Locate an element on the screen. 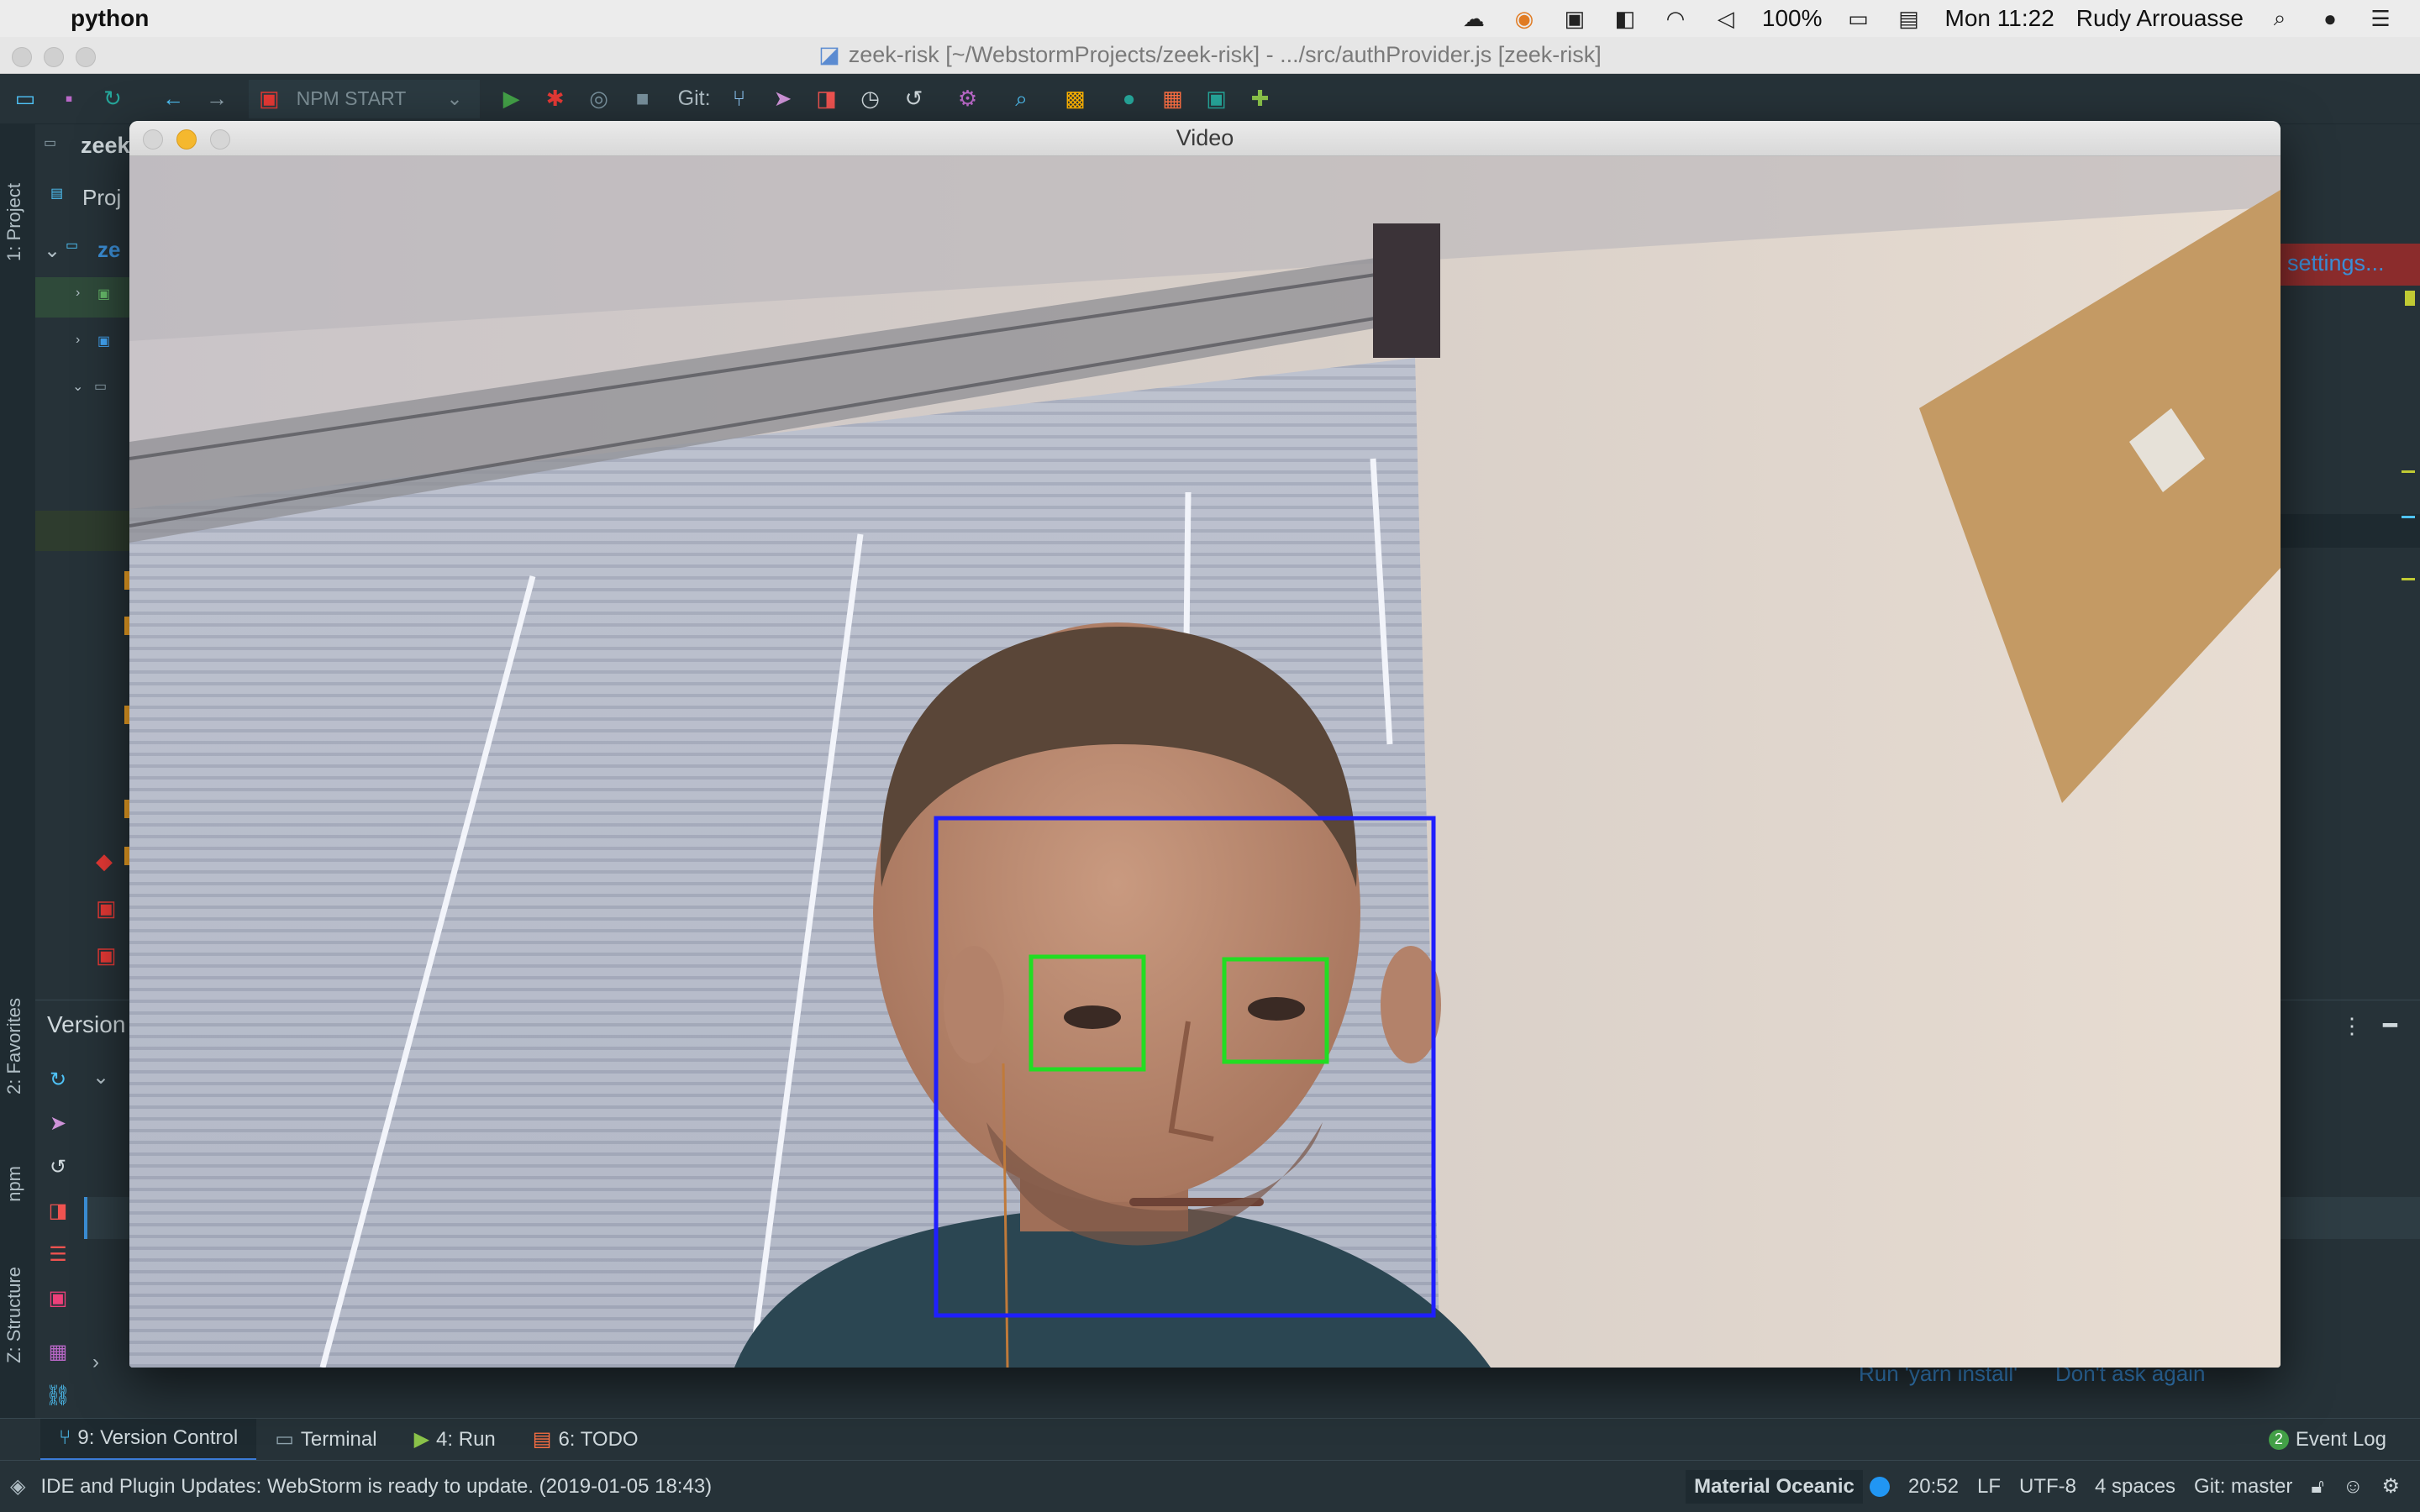  tree-row-highlight is located at coordinates (85, 297).